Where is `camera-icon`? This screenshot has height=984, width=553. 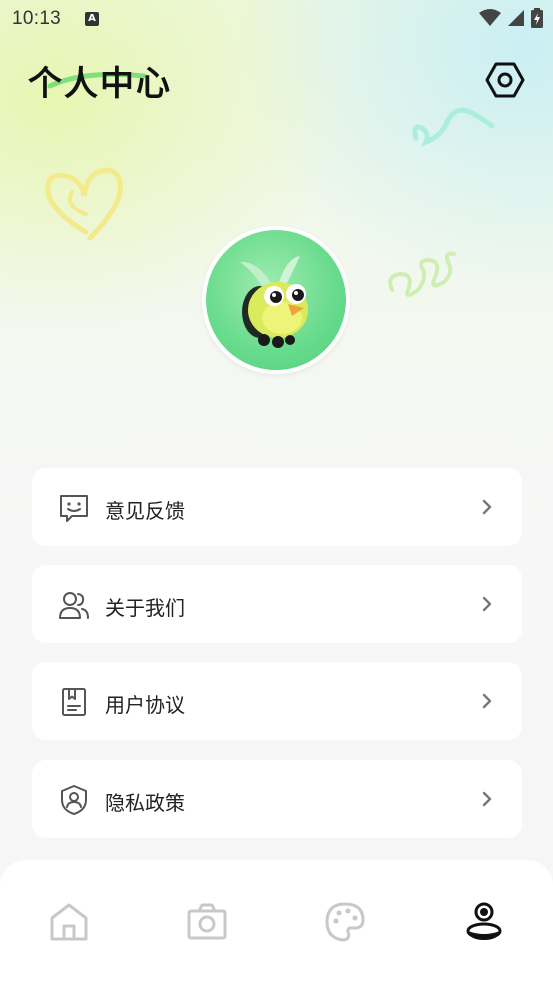 camera-icon is located at coordinates (207, 921).